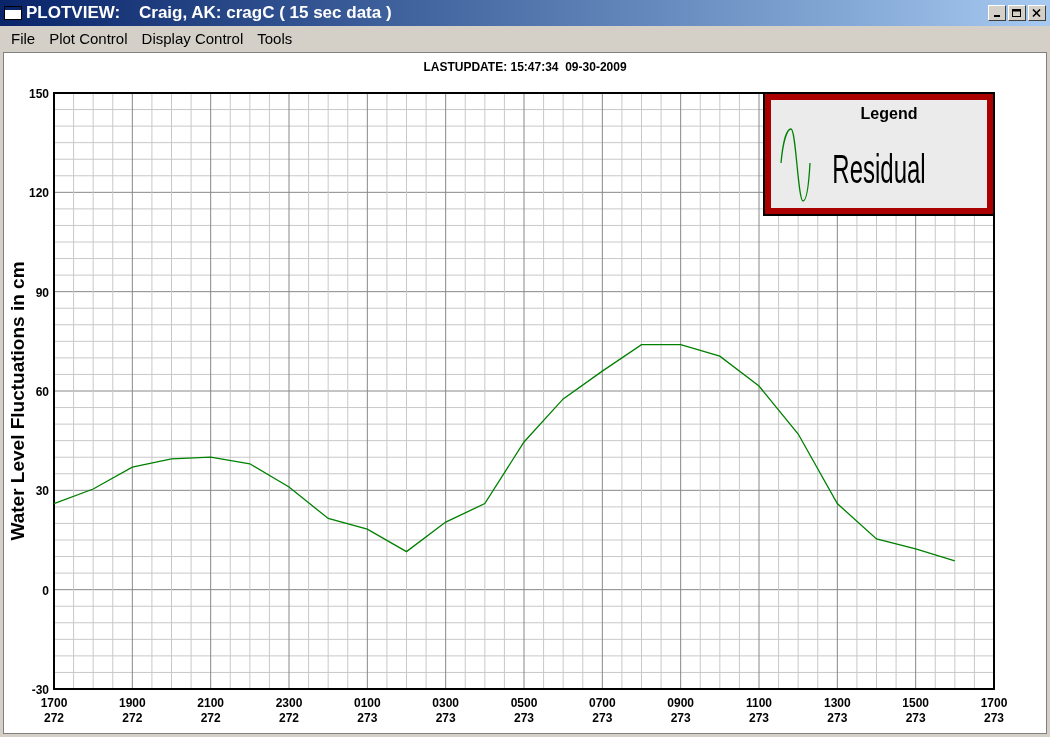 The width and height of the screenshot is (1050, 737). Describe the element at coordinates (38, 193) in the screenshot. I see `y-tick-label: 120` at that location.